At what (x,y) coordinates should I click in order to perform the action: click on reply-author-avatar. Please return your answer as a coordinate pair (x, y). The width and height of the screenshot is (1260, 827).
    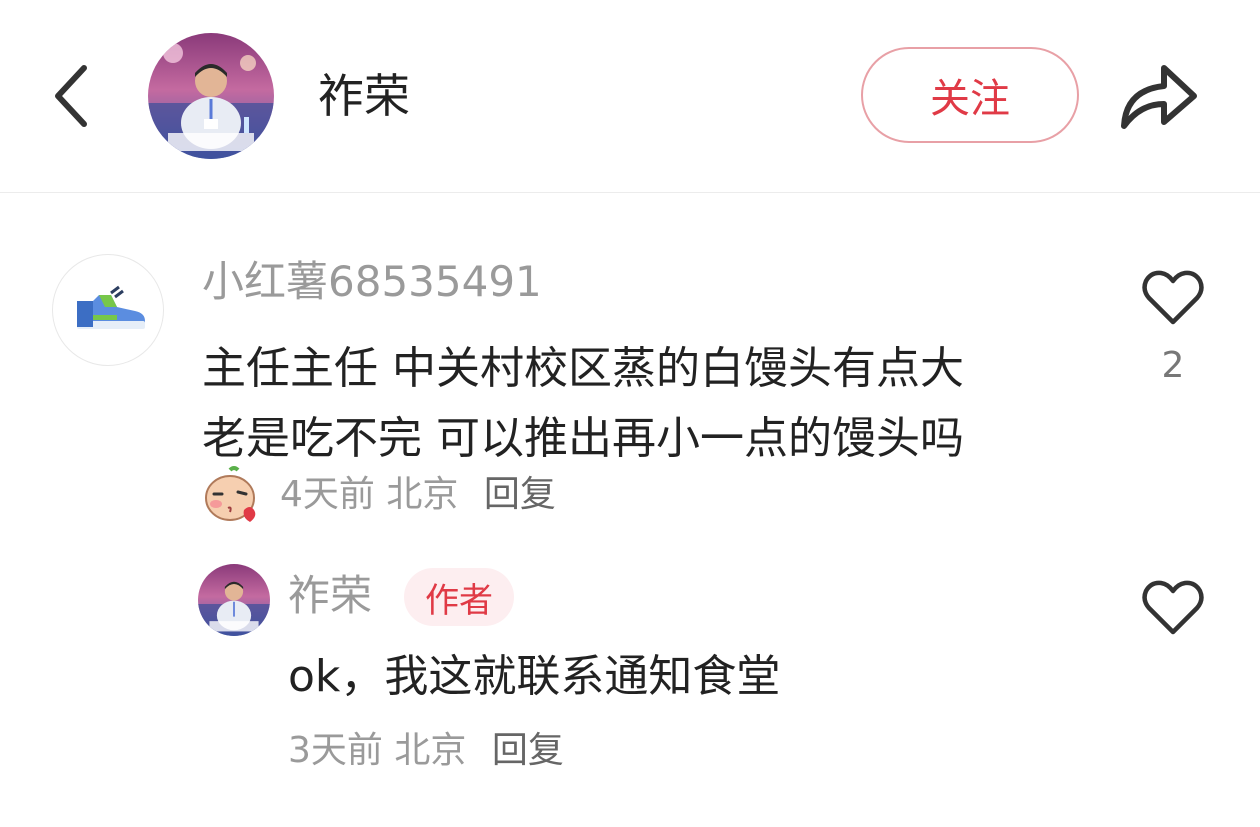
    Looking at the image, I should click on (234, 600).